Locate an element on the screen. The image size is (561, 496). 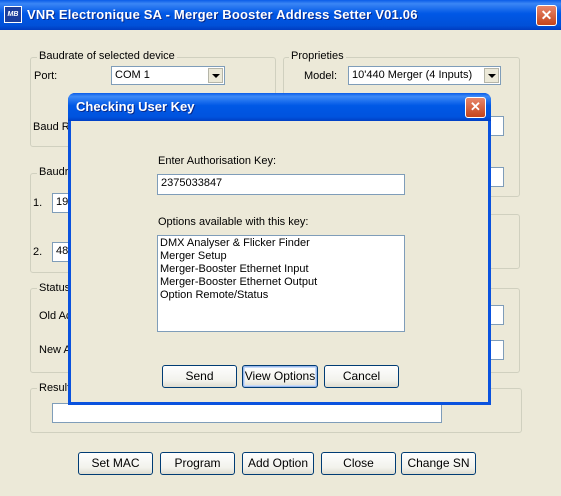
proprieties-title: Proprieties is located at coordinates (317, 56).